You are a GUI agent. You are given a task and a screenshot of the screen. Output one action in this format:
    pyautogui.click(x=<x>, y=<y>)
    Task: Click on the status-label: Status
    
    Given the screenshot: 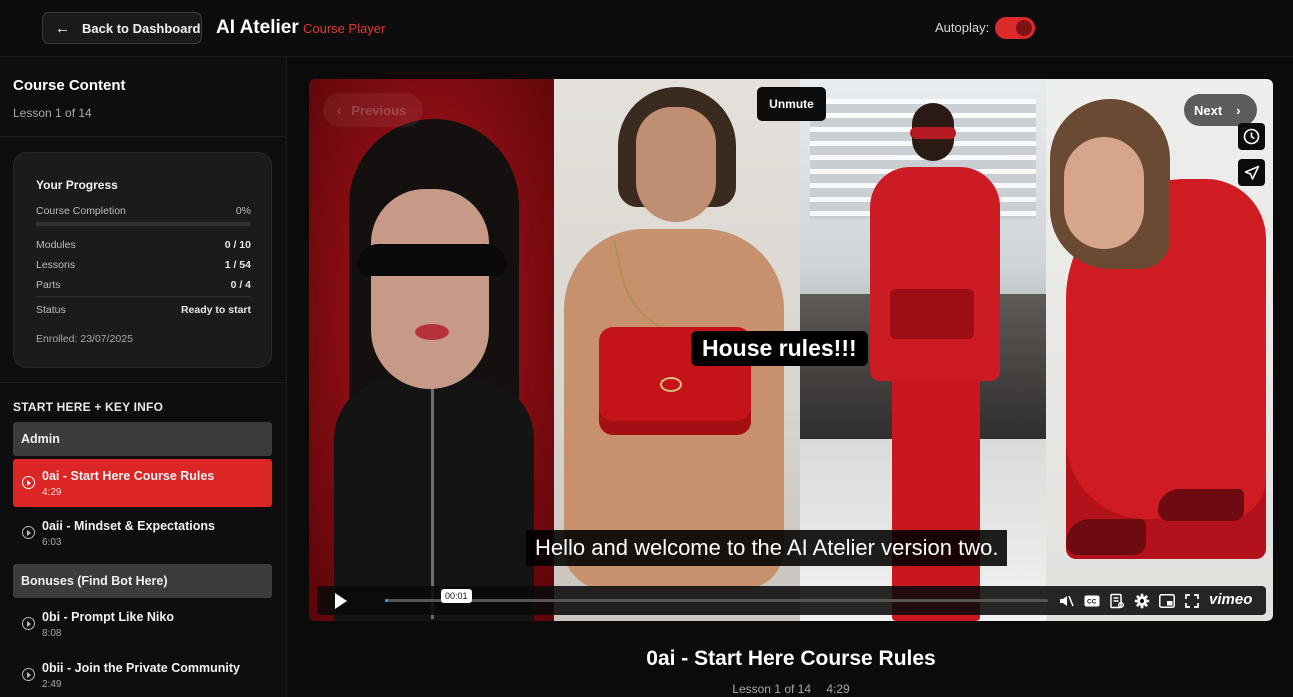 What is the action you would take?
    pyautogui.click(x=51, y=310)
    